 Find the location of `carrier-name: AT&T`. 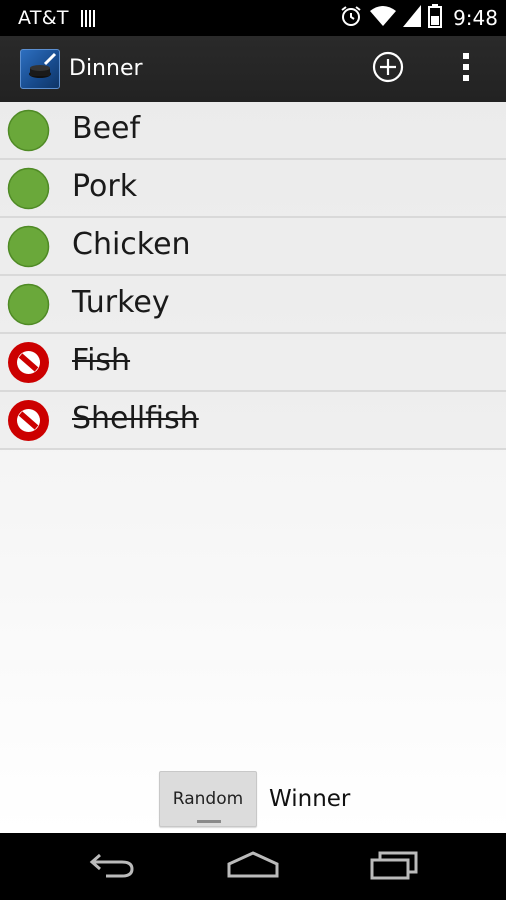

carrier-name: AT&T is located at coordinates (43, 18).